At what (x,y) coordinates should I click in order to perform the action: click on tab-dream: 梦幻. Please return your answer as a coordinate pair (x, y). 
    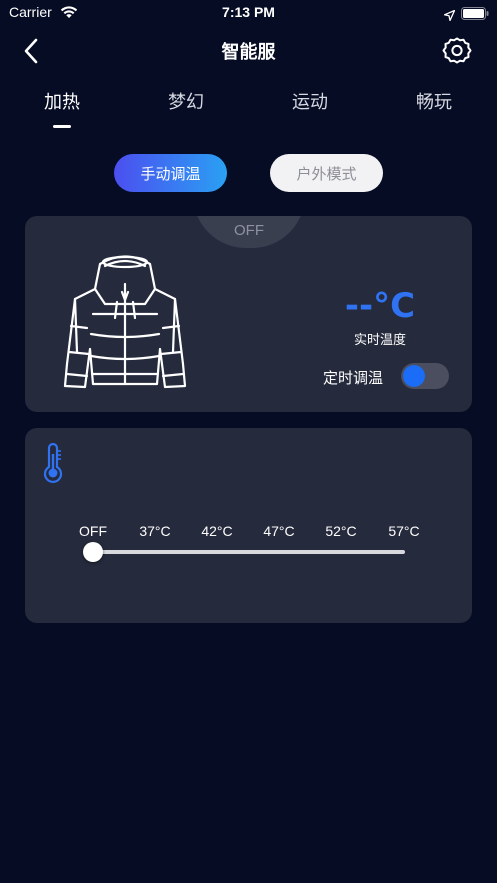
    Looking at the image, I should click on (186, 101).